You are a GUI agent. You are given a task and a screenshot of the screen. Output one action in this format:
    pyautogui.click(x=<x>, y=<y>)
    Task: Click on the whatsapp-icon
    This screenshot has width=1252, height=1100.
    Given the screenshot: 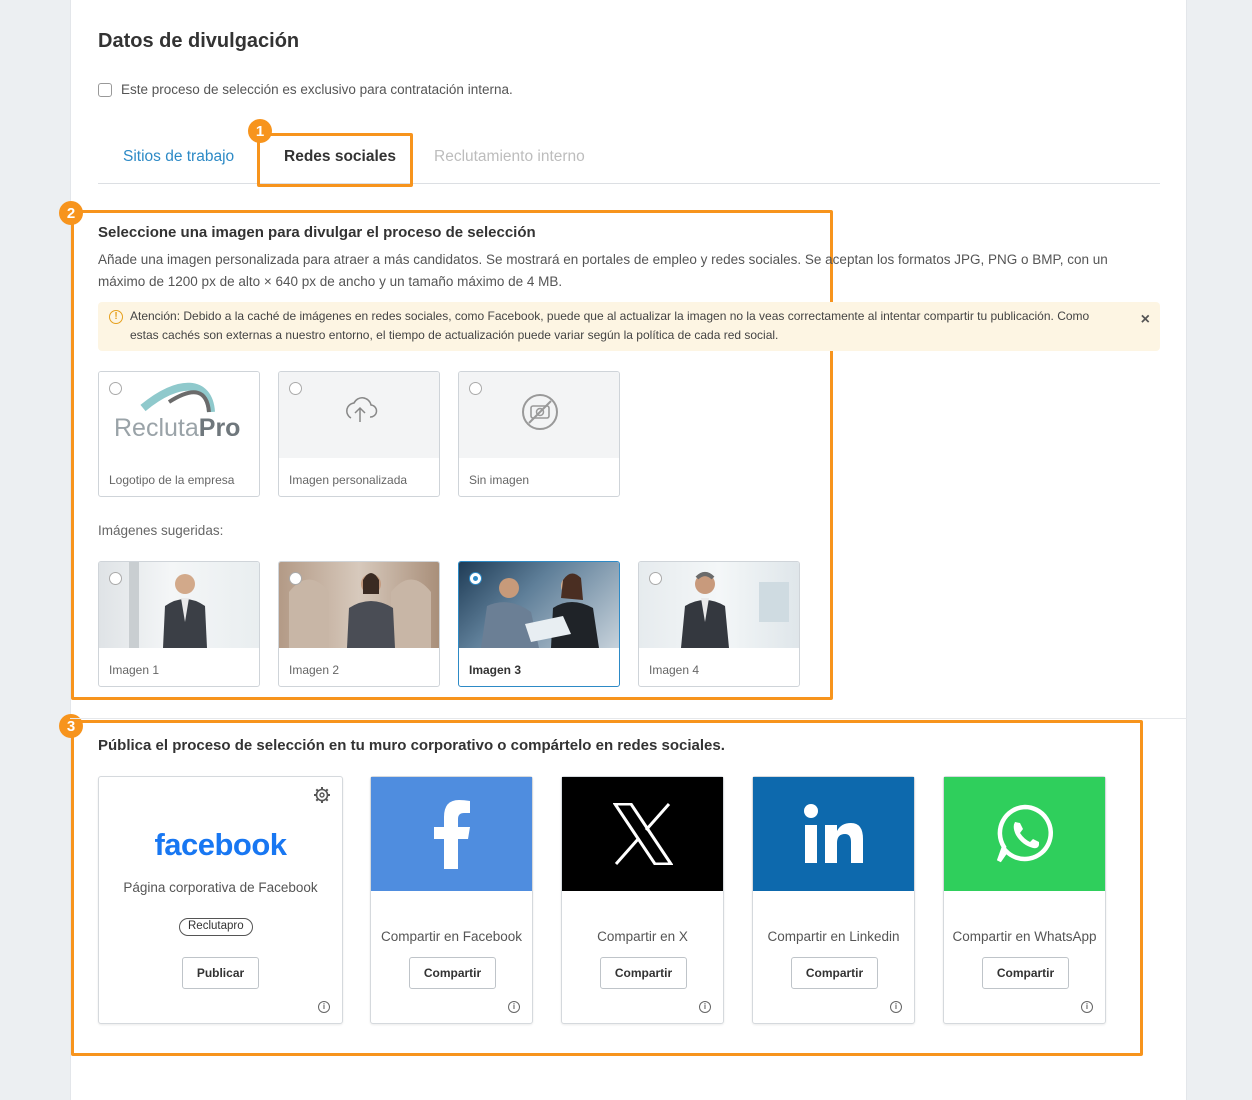 What is the action you would take?
    pyautogui.click(x=1024, y=833)
    